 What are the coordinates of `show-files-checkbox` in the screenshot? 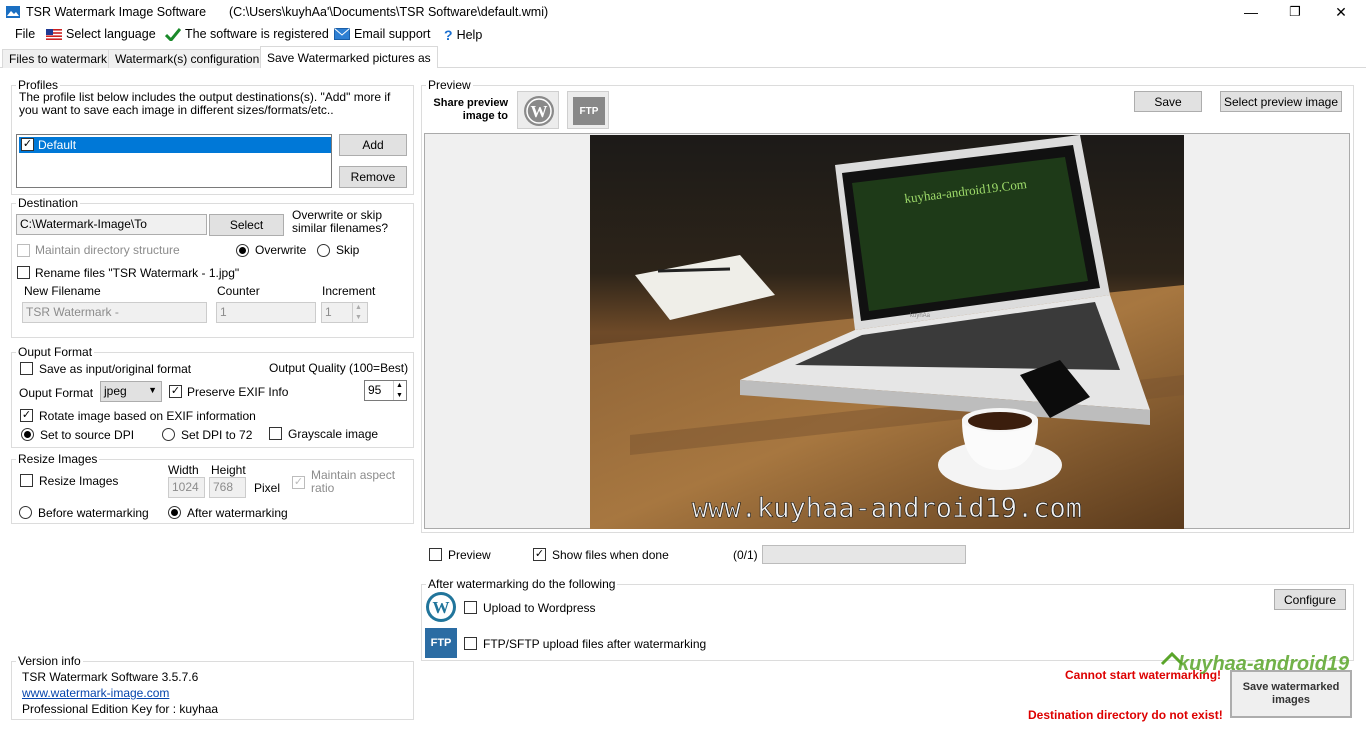 It's located at (539, 554).